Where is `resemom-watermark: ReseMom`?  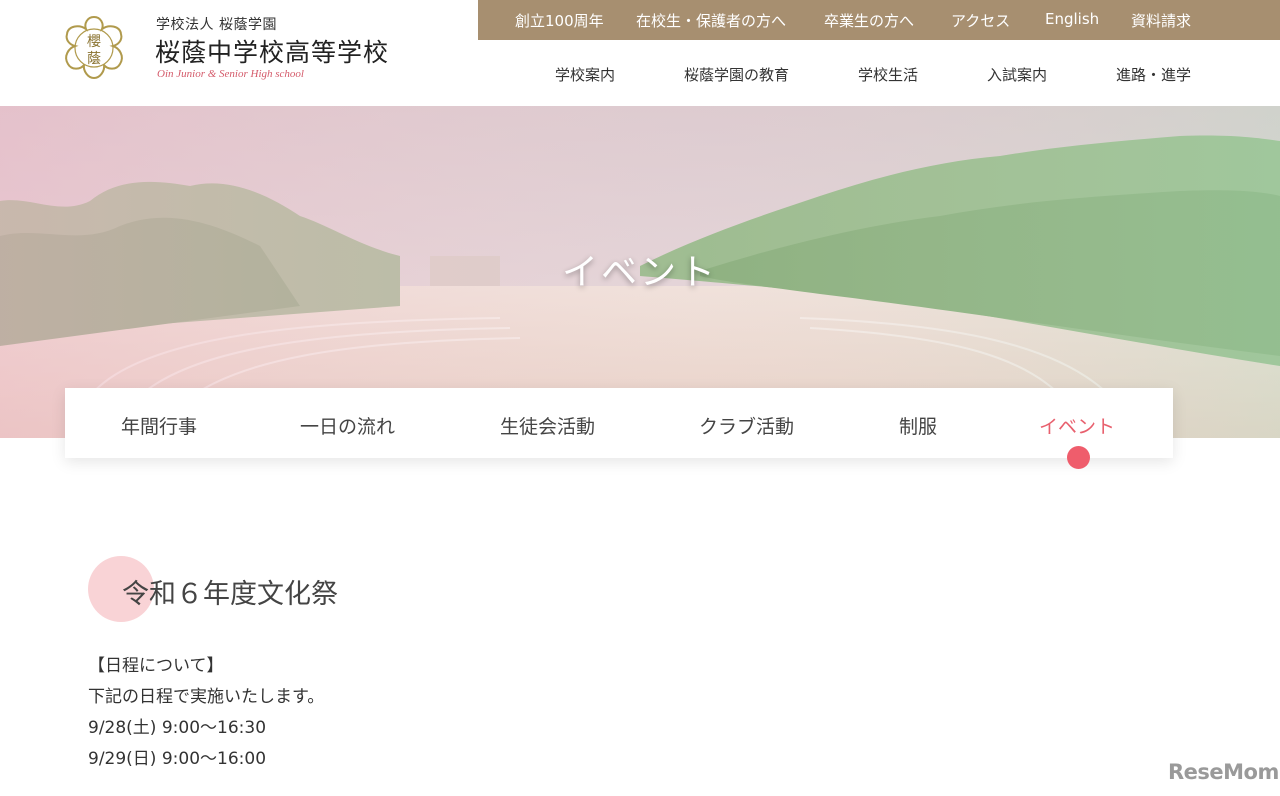
resemom-watermark: ReseMom is located at coordinates (1223, 772).